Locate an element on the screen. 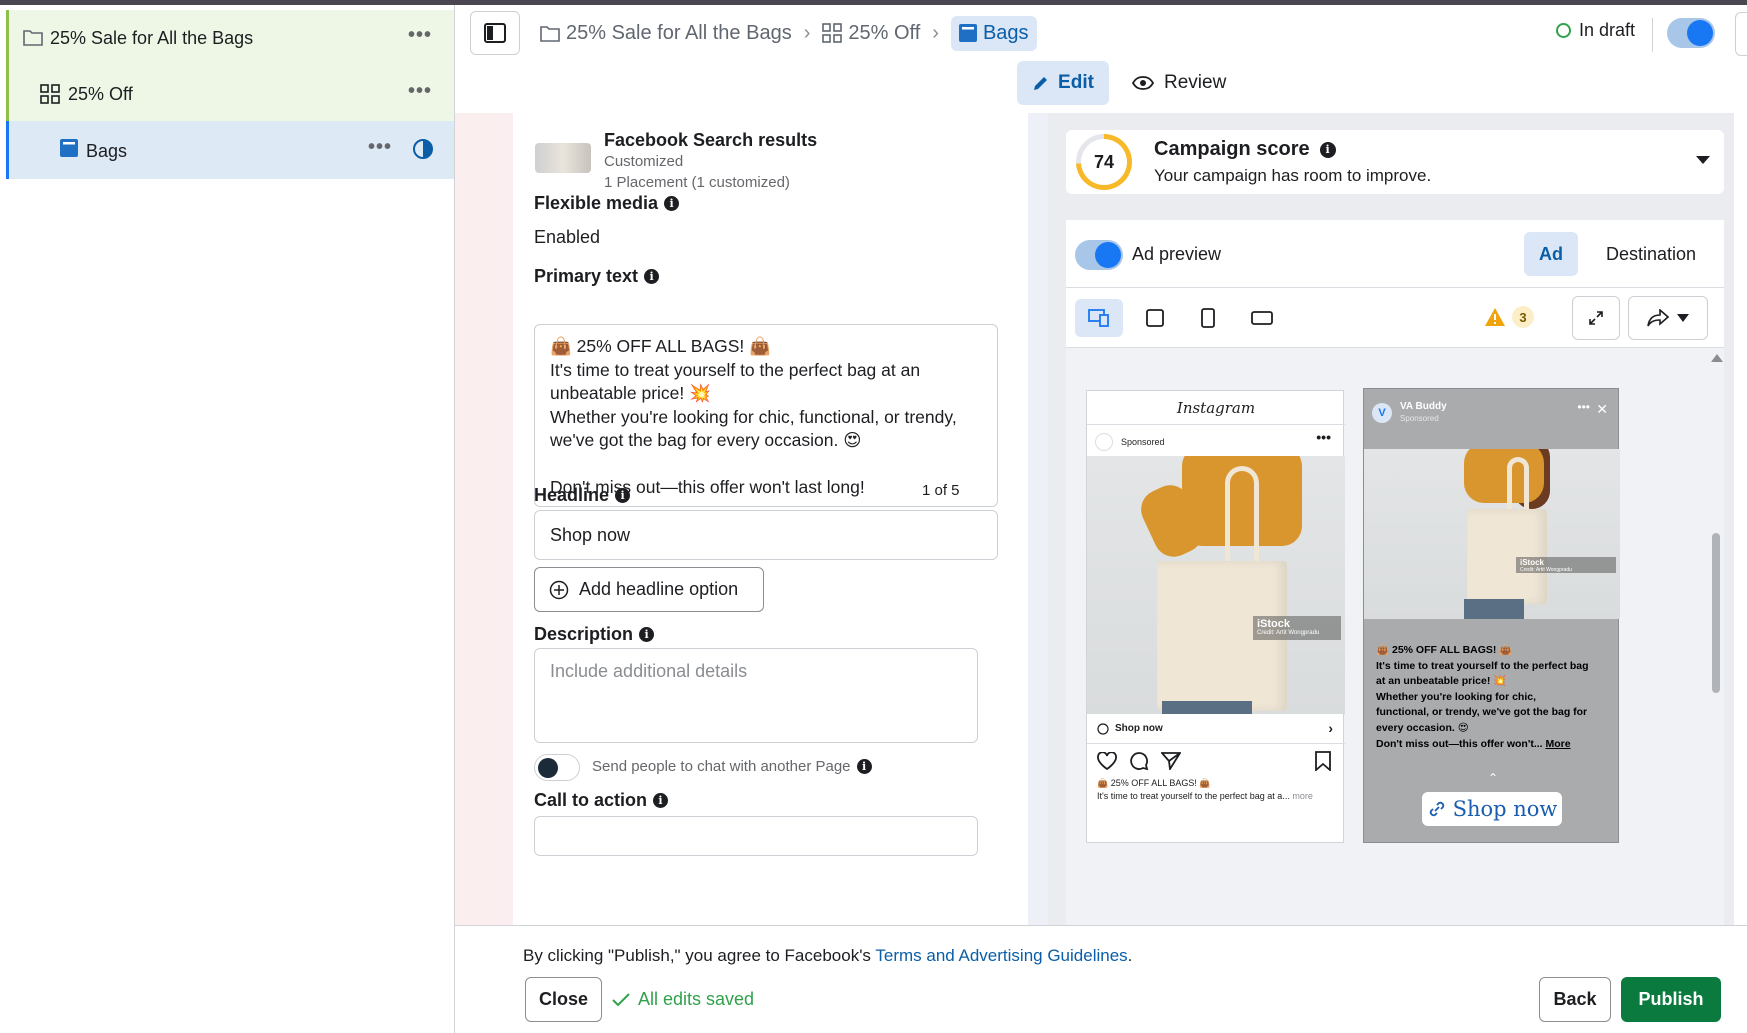 The image size is (1747, 1033). more-button-edge is located at coordinates (1741, 34).